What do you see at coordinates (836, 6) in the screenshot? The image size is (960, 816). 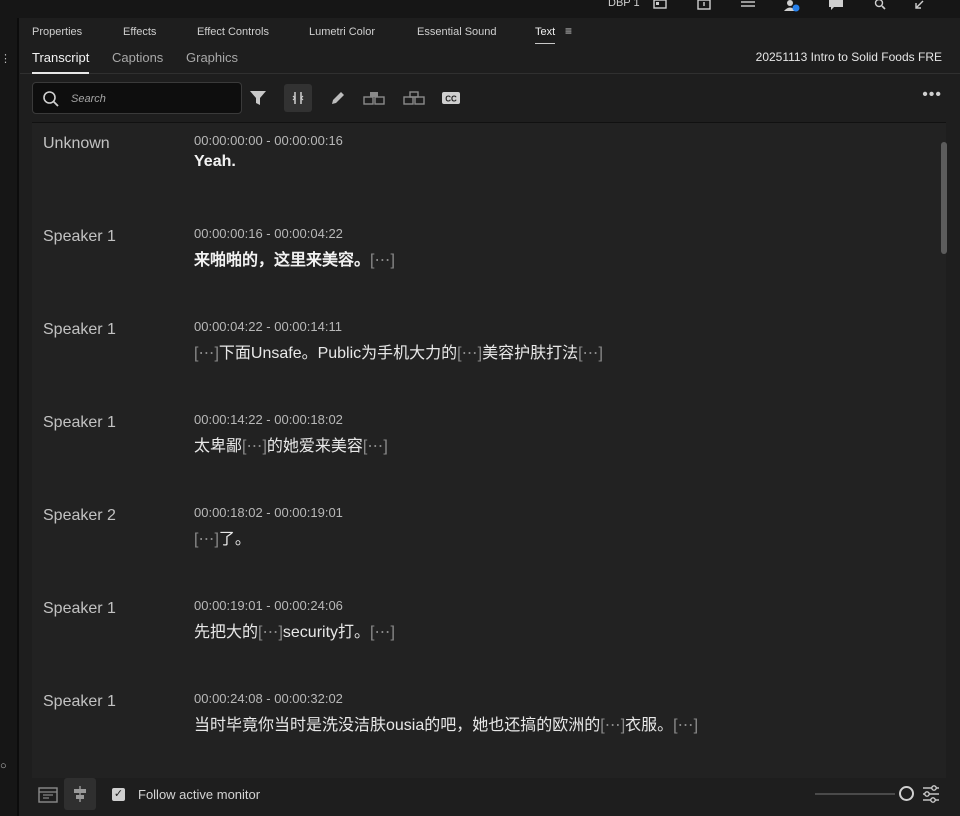 I see `comments-icon` at bounding box center [836, 6].